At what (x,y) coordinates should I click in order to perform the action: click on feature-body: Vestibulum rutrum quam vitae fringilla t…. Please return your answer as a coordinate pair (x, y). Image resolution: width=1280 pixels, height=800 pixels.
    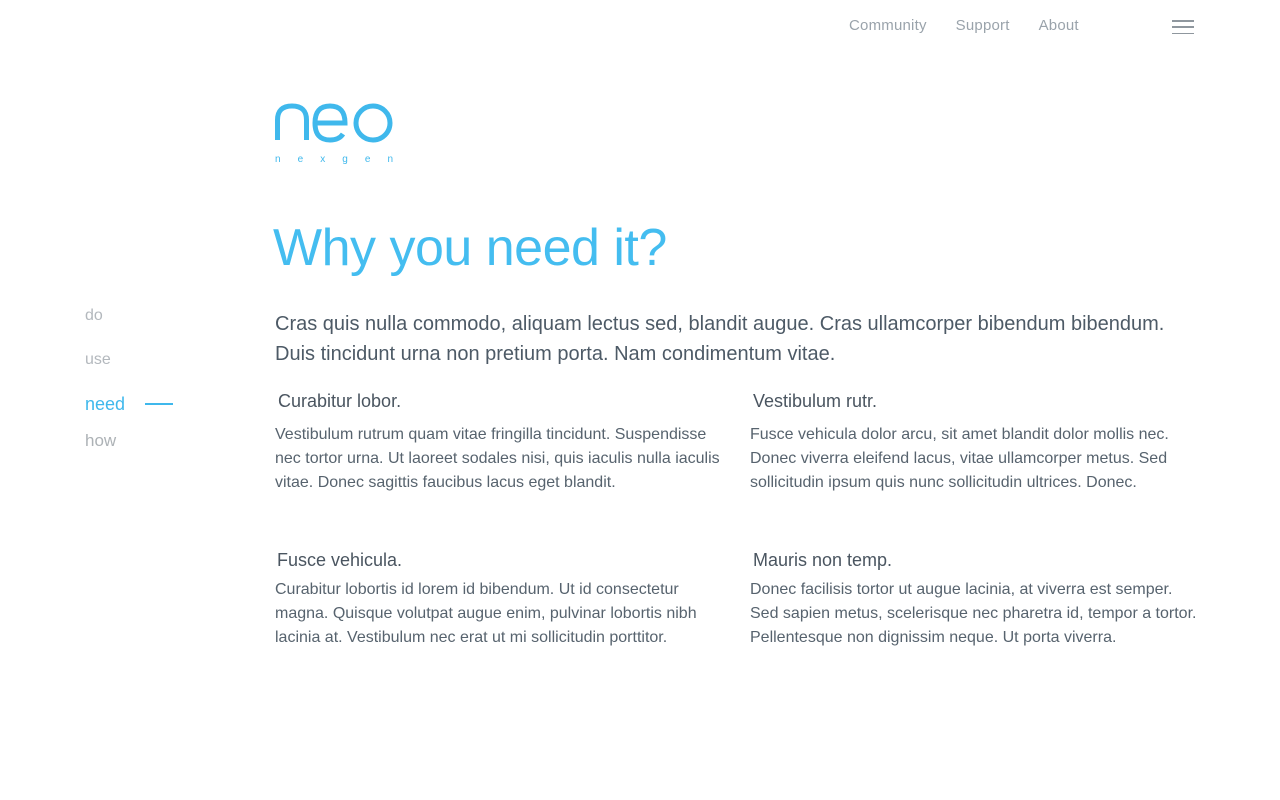
    Looking at the image, I should click on (497, 458).